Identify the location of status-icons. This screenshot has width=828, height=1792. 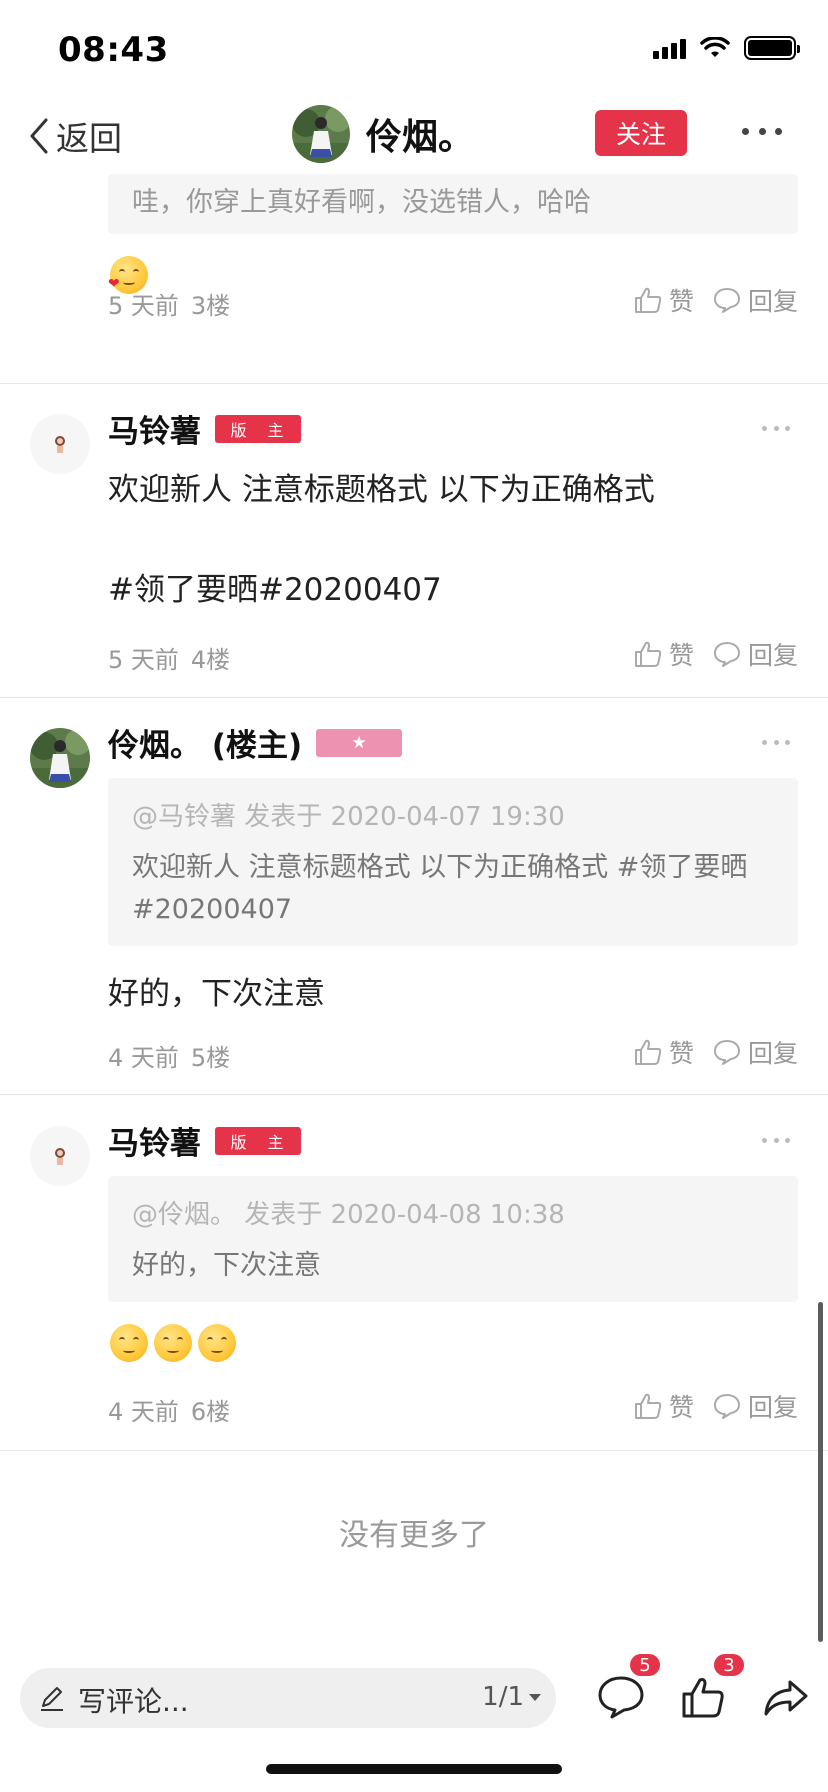
(726, 48).